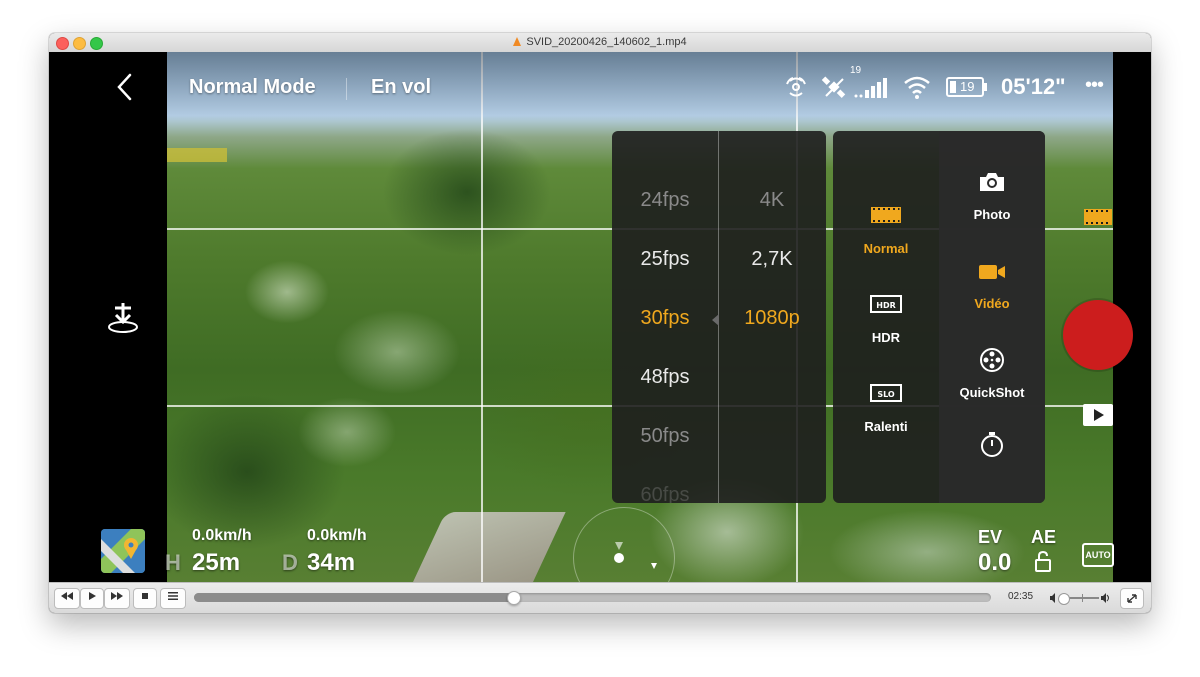 The height and width of the screenshot is (677, 1200). I want to click on camera-icon, so click(992, 182).